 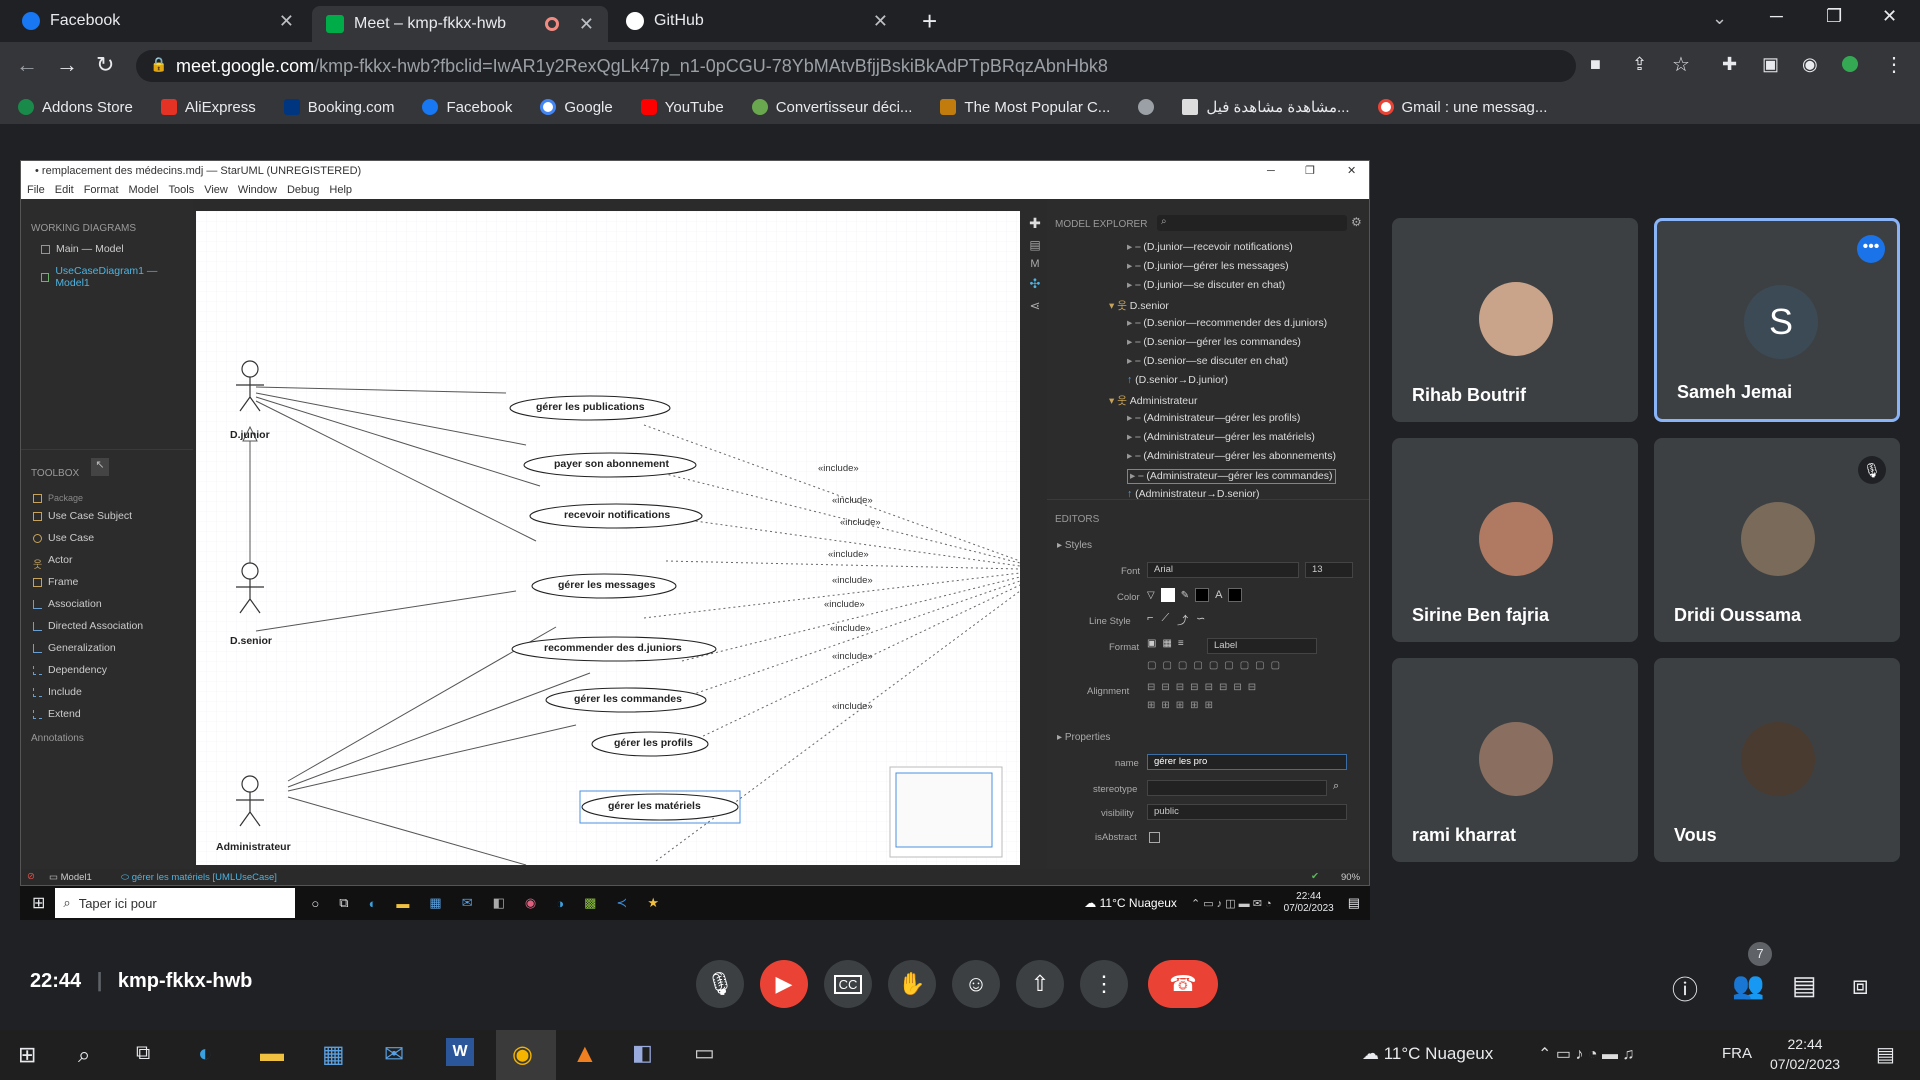 What do you see at coordinates (1685, 988) in the screenshot?
I see `info-icon: ⓘ` at bounding box center [1685, 988].